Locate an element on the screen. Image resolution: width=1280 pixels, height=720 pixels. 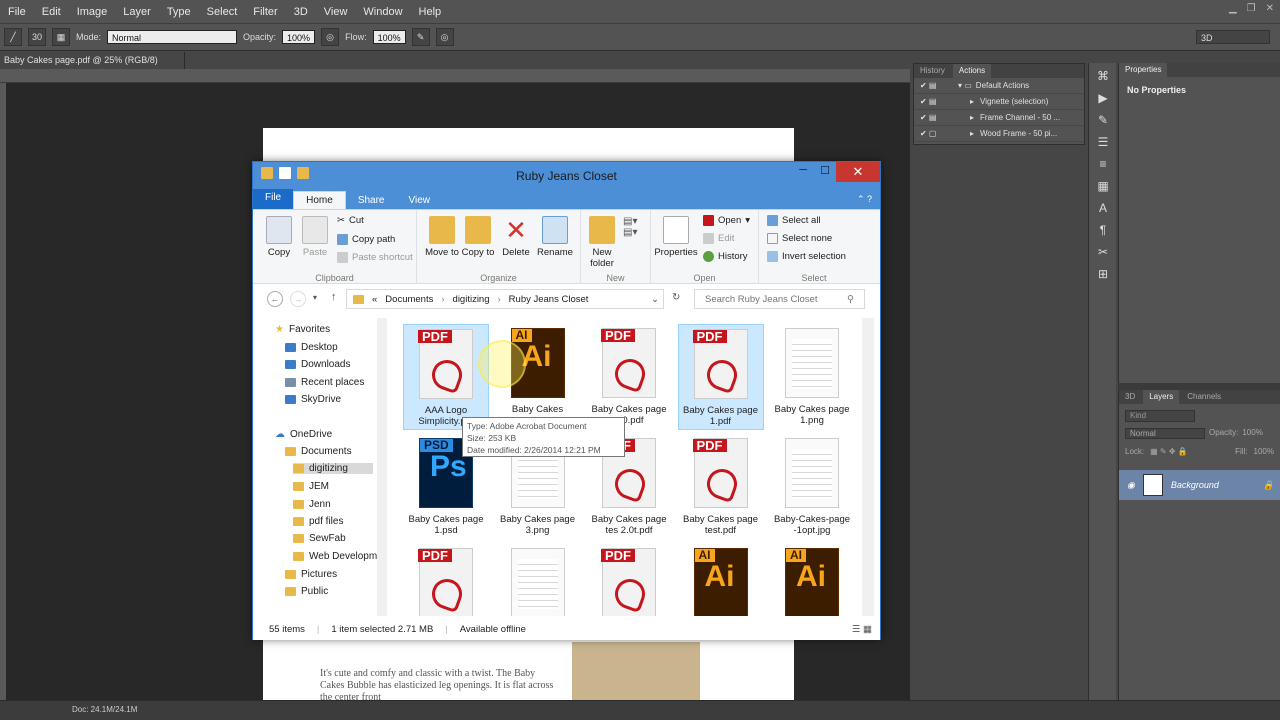
minimize-icon: ▁ is located at coordinates (1233, 8).